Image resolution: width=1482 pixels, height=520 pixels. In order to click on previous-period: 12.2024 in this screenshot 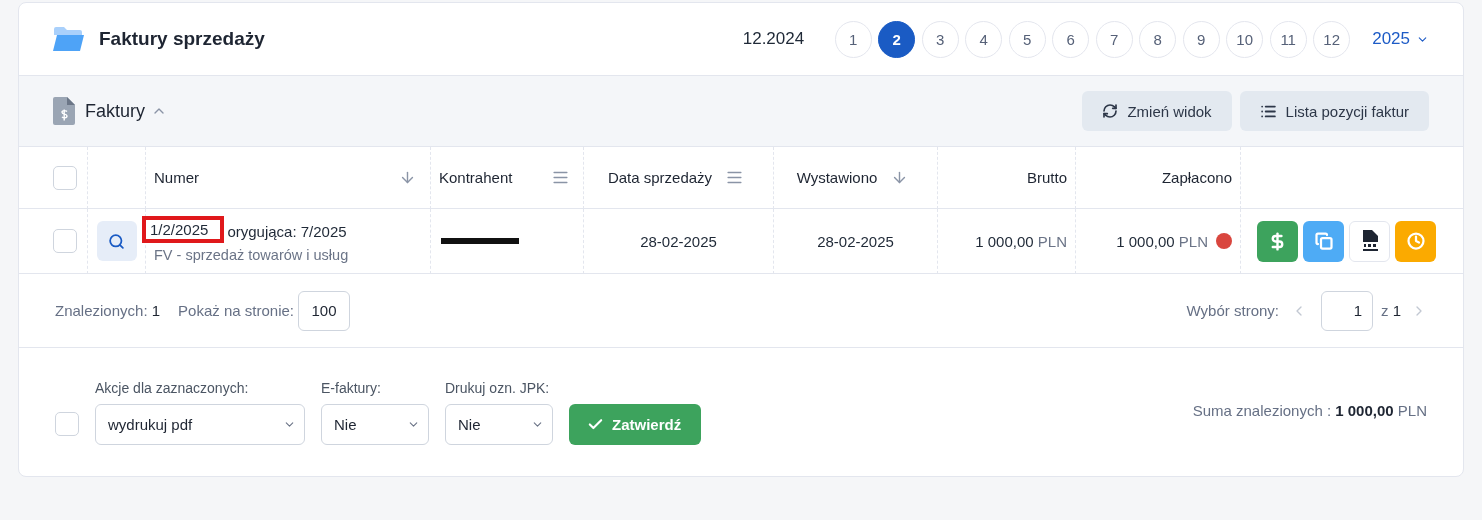, I will do `click(773, 39)`.